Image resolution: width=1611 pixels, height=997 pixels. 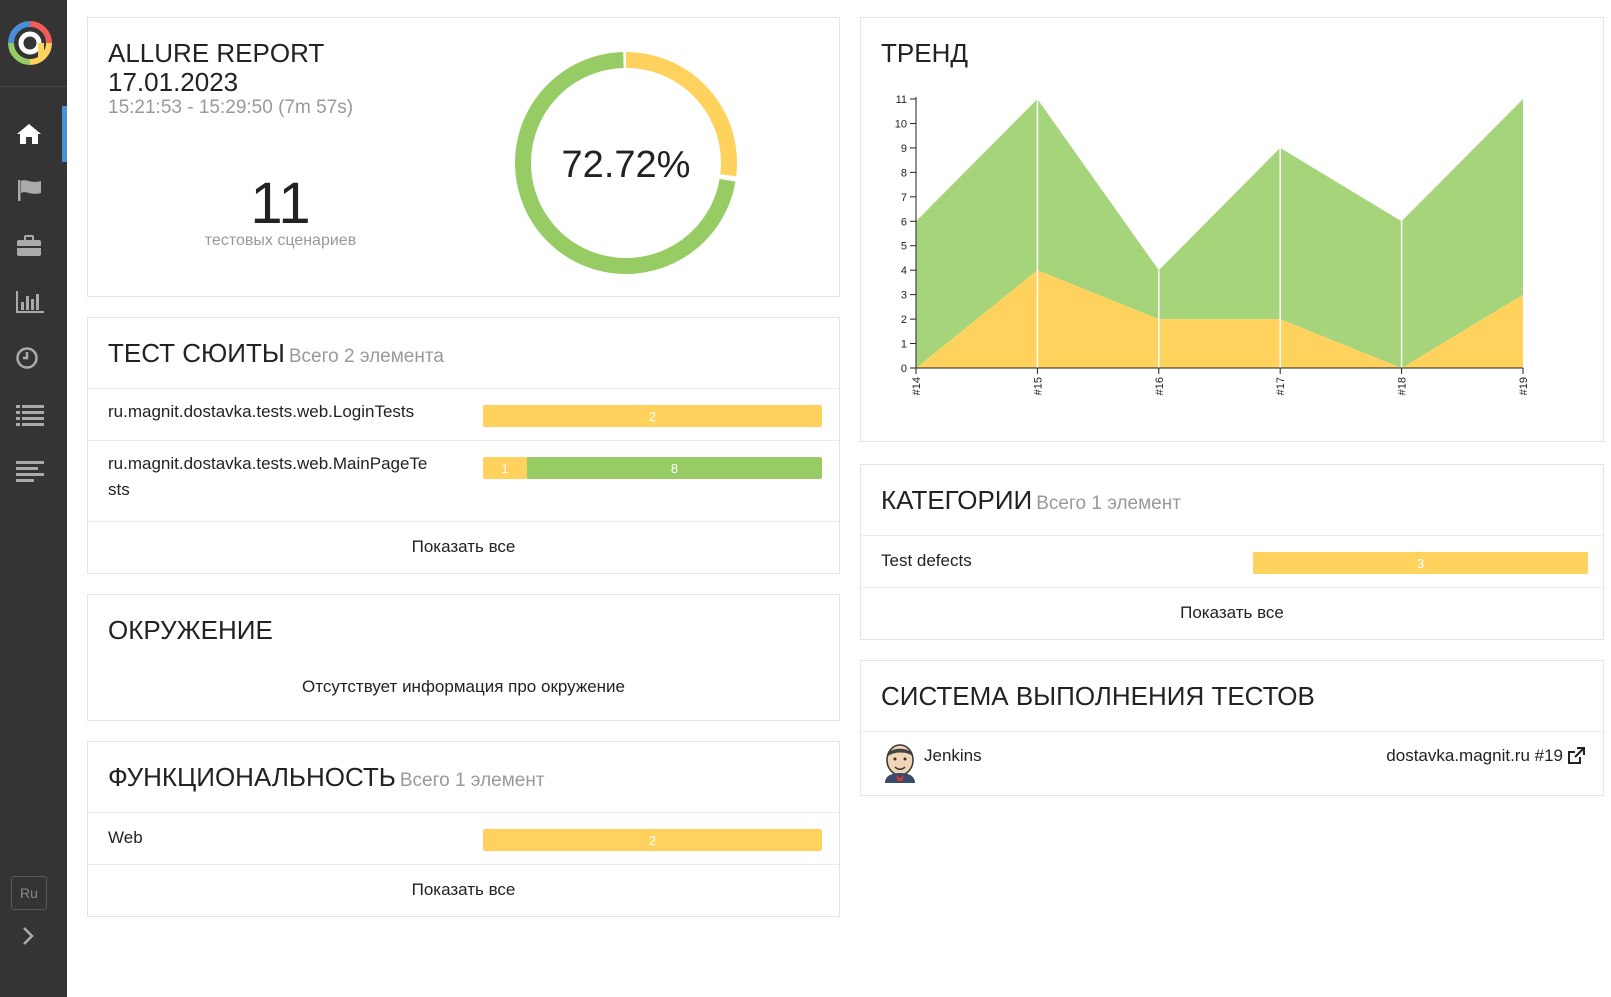 I want to click on flag-icon, so click(x=29, y=190).